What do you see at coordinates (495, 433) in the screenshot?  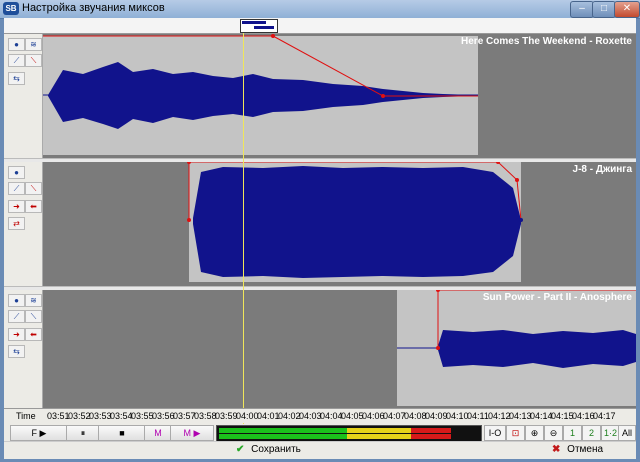 I see `io-button: I-O` at bounding box center [495, 433].